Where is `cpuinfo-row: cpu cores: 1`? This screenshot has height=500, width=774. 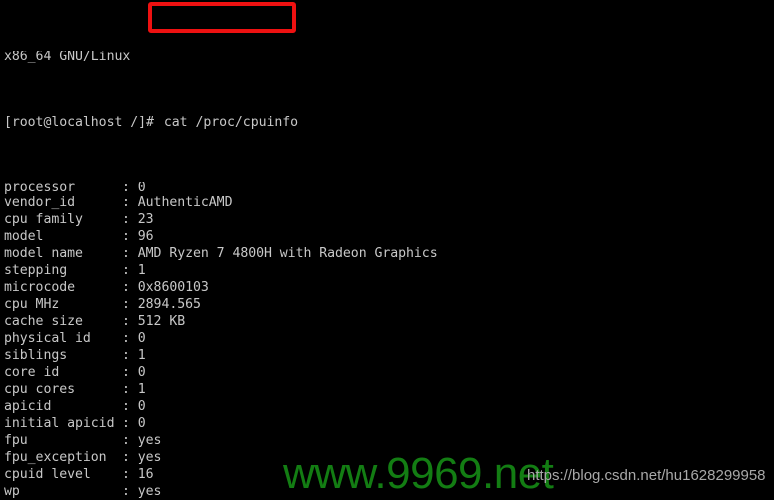
cpuinfo-row: cpu cores: 1 is located at coordinates (387, 389).